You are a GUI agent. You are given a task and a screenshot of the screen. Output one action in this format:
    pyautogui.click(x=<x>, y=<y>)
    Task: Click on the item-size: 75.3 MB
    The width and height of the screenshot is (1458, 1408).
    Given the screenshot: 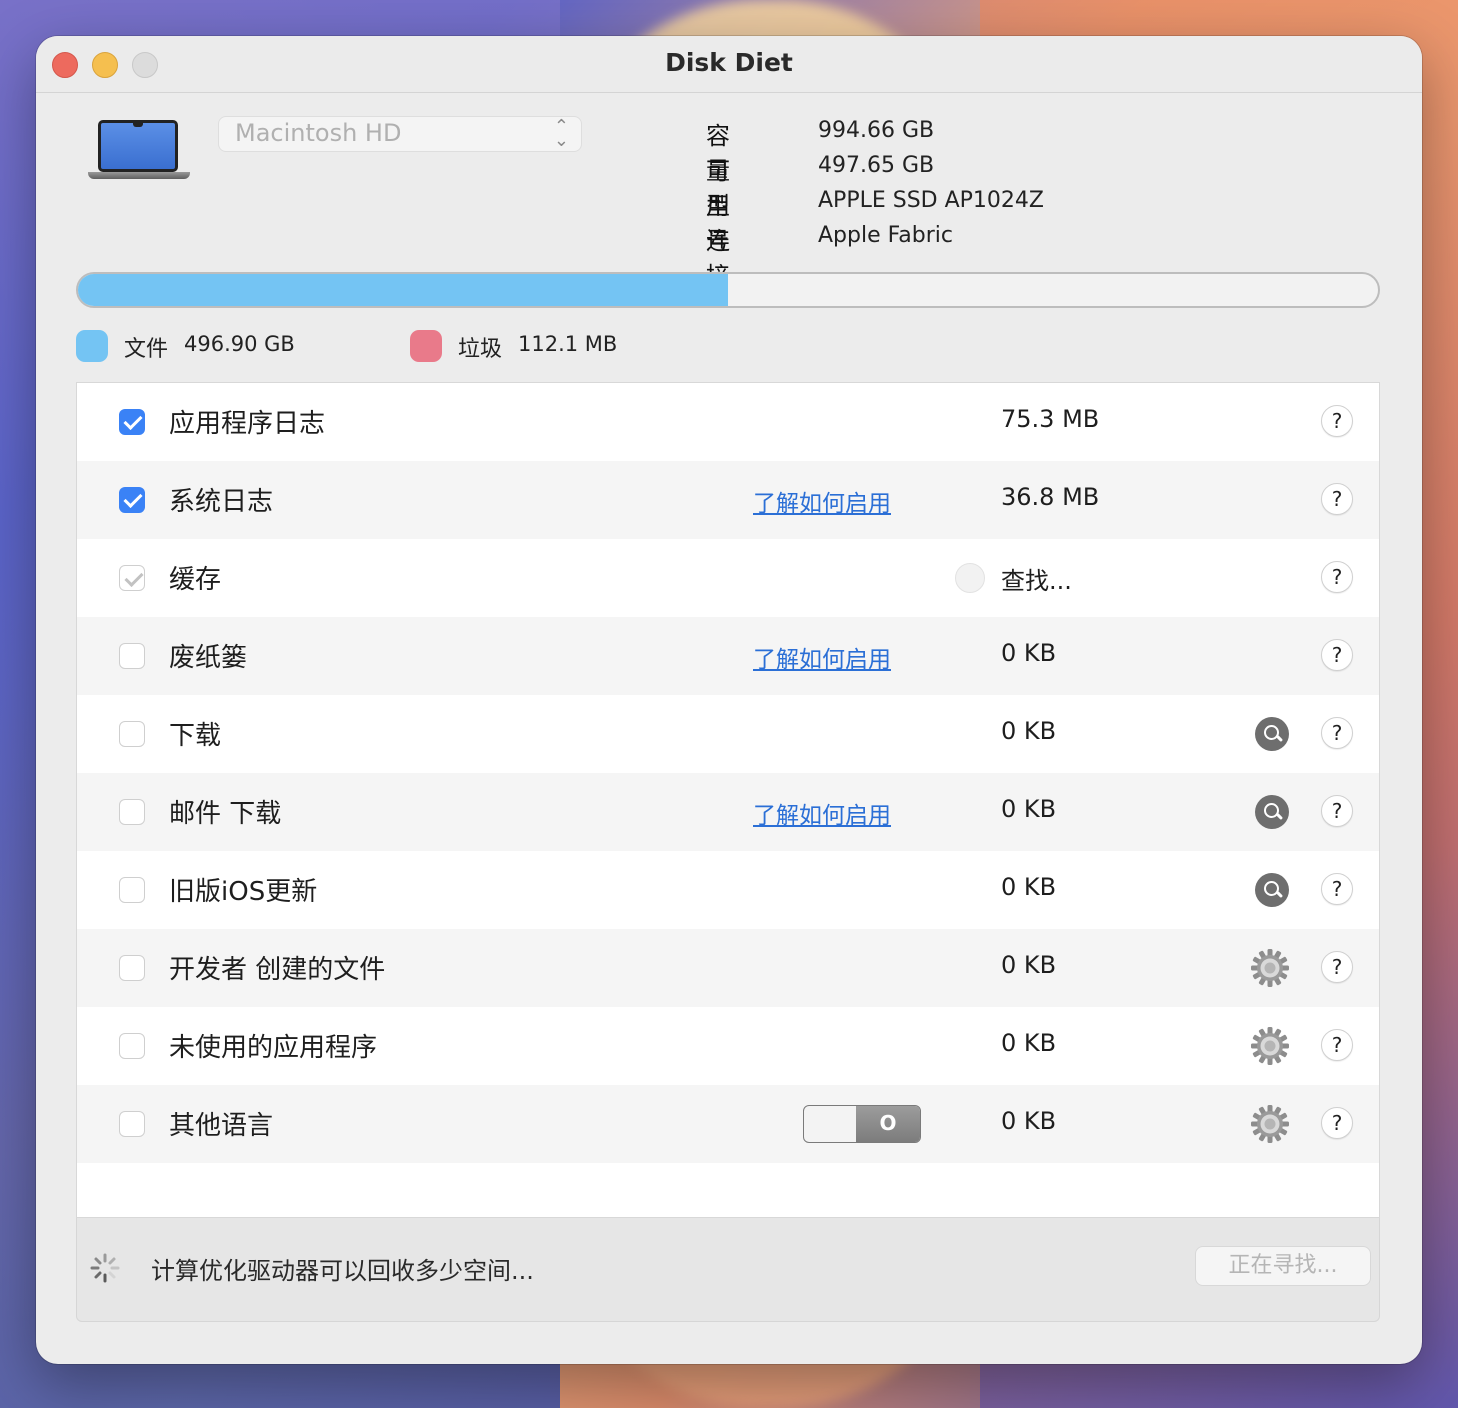 What is the action you would take?
    pyautogui.click(x=1050, y=419)
    